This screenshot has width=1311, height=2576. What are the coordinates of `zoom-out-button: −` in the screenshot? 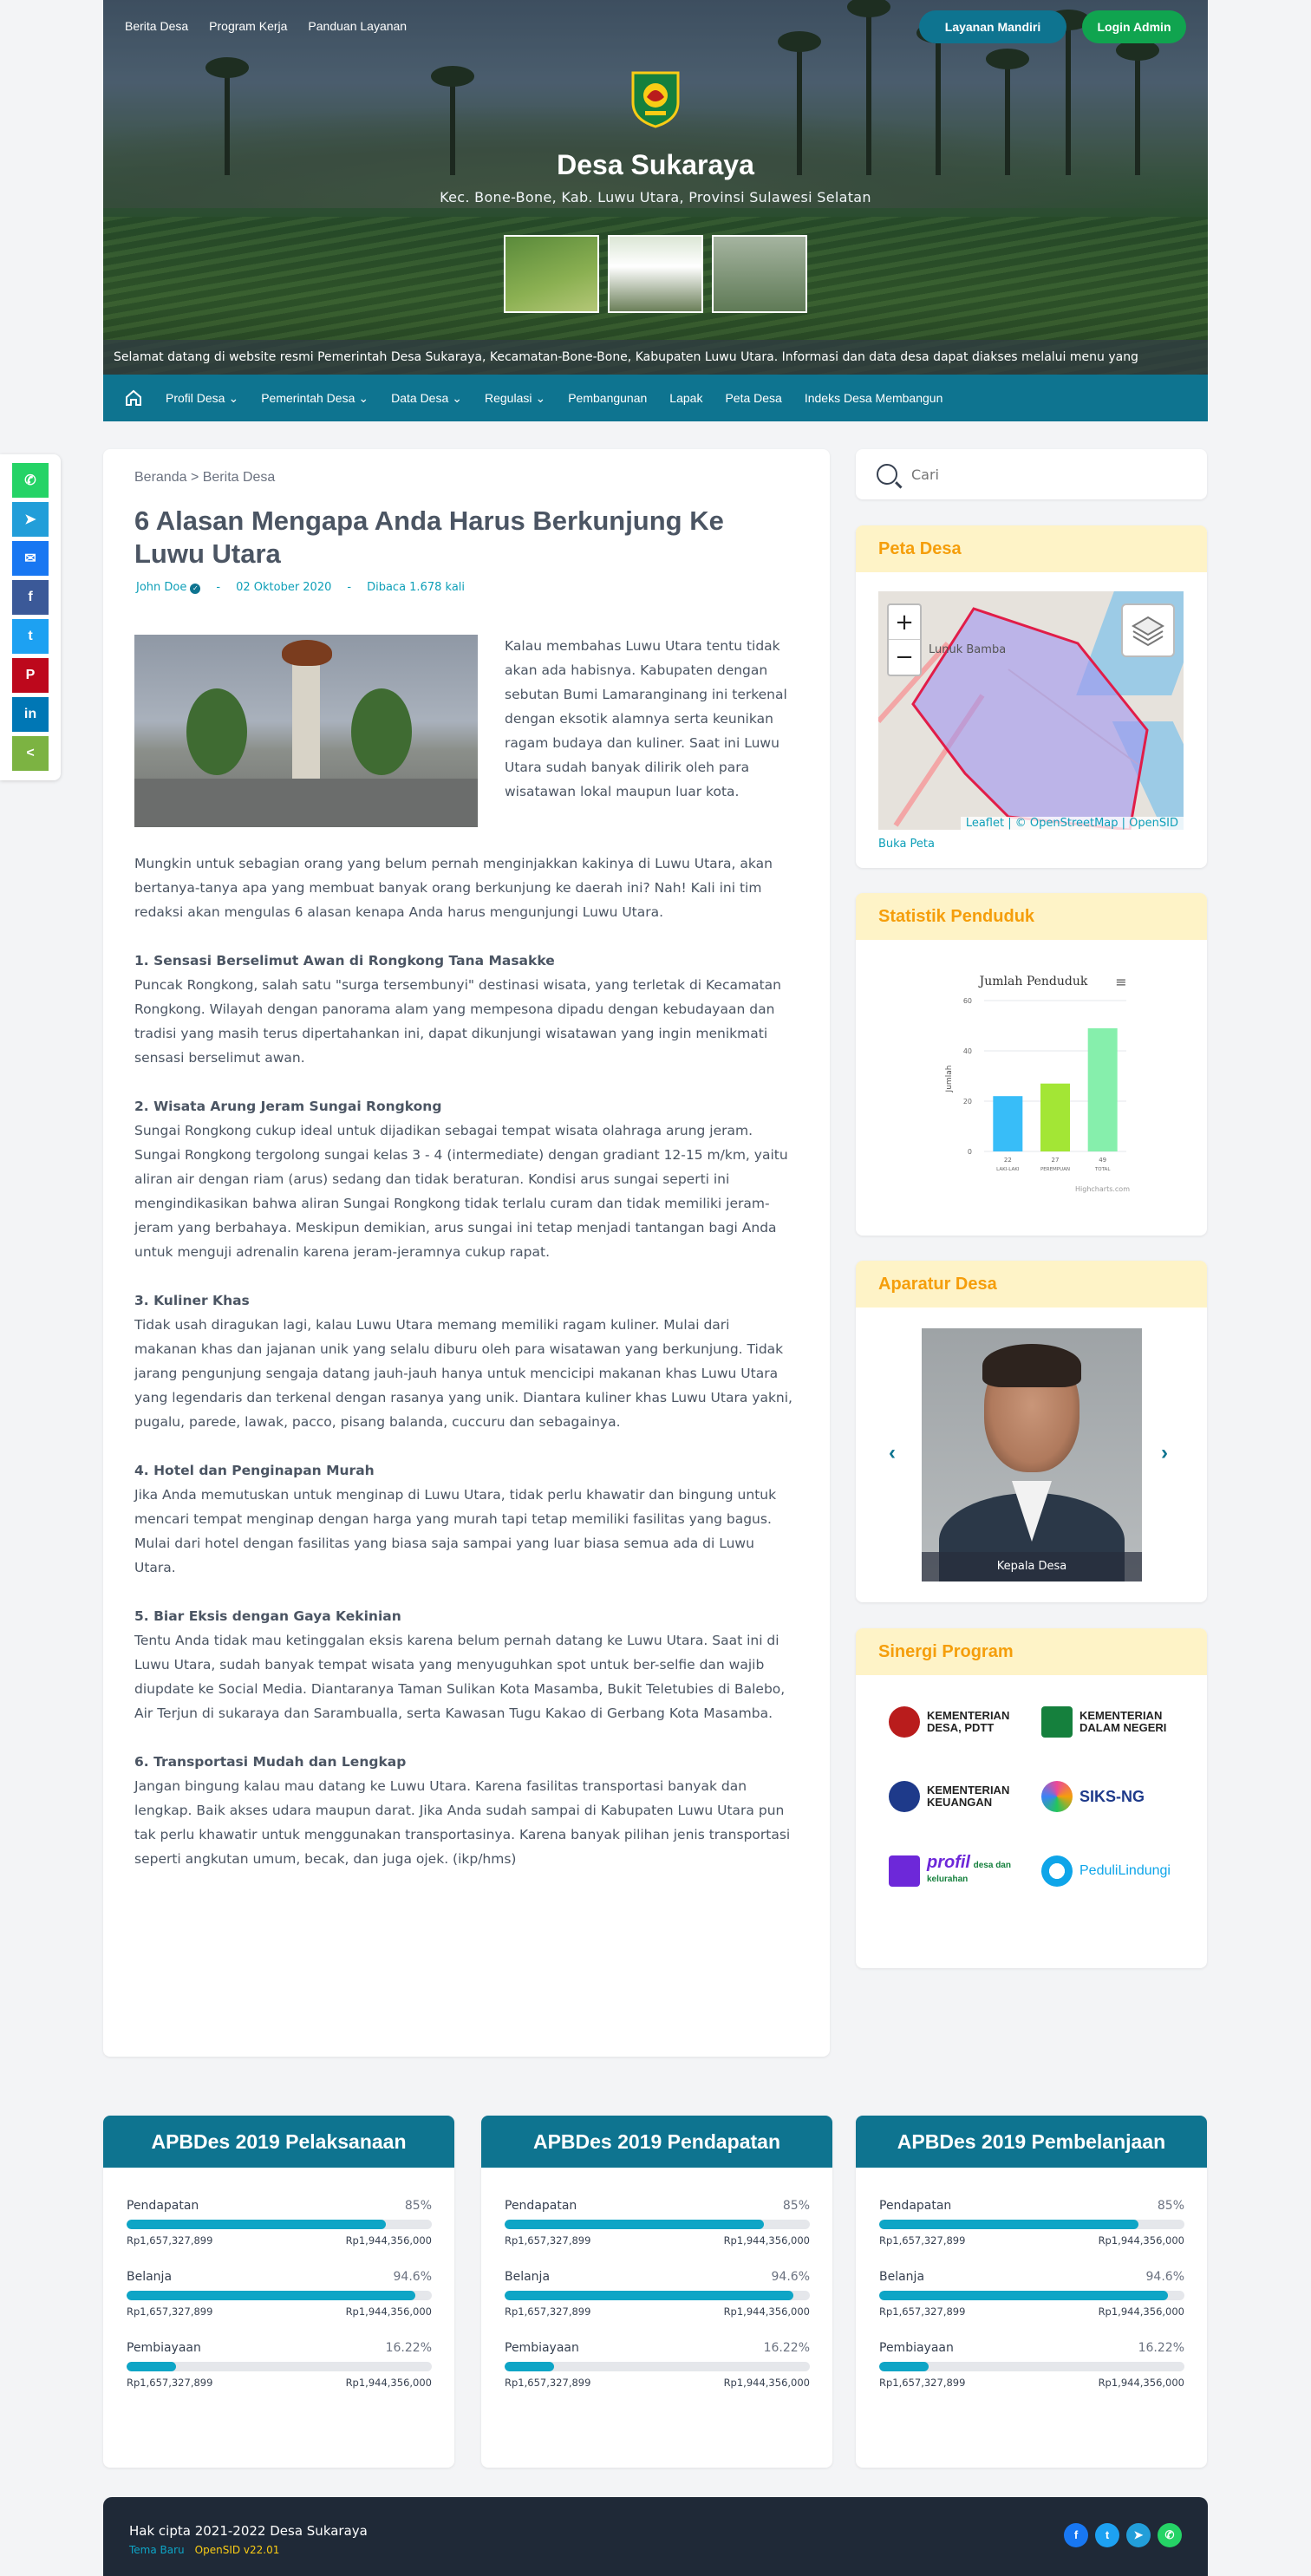 It's located at (905, 657).